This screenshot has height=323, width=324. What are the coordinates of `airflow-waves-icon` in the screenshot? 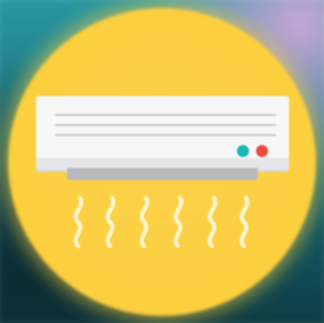 It's located at (161, 222).